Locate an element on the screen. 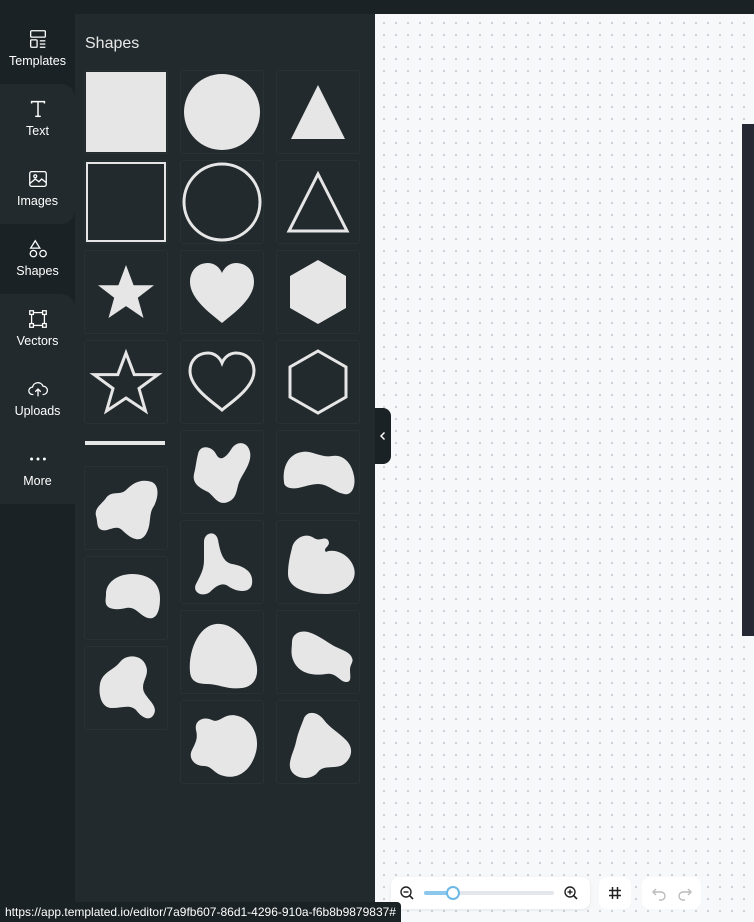 Image resolution: width=754 pixels, height=922 pixels. square-outline-shape is located at coordinates (126, 202).